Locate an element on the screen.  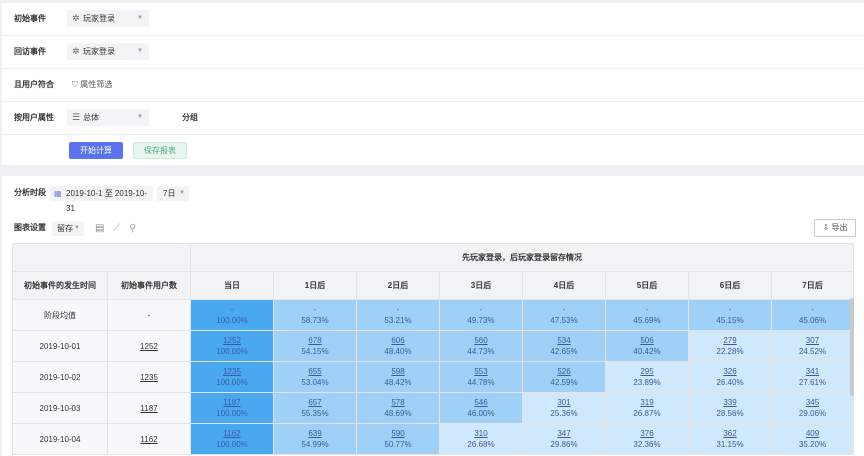
retention-count: 1162 is located at coordinates (232, 433).